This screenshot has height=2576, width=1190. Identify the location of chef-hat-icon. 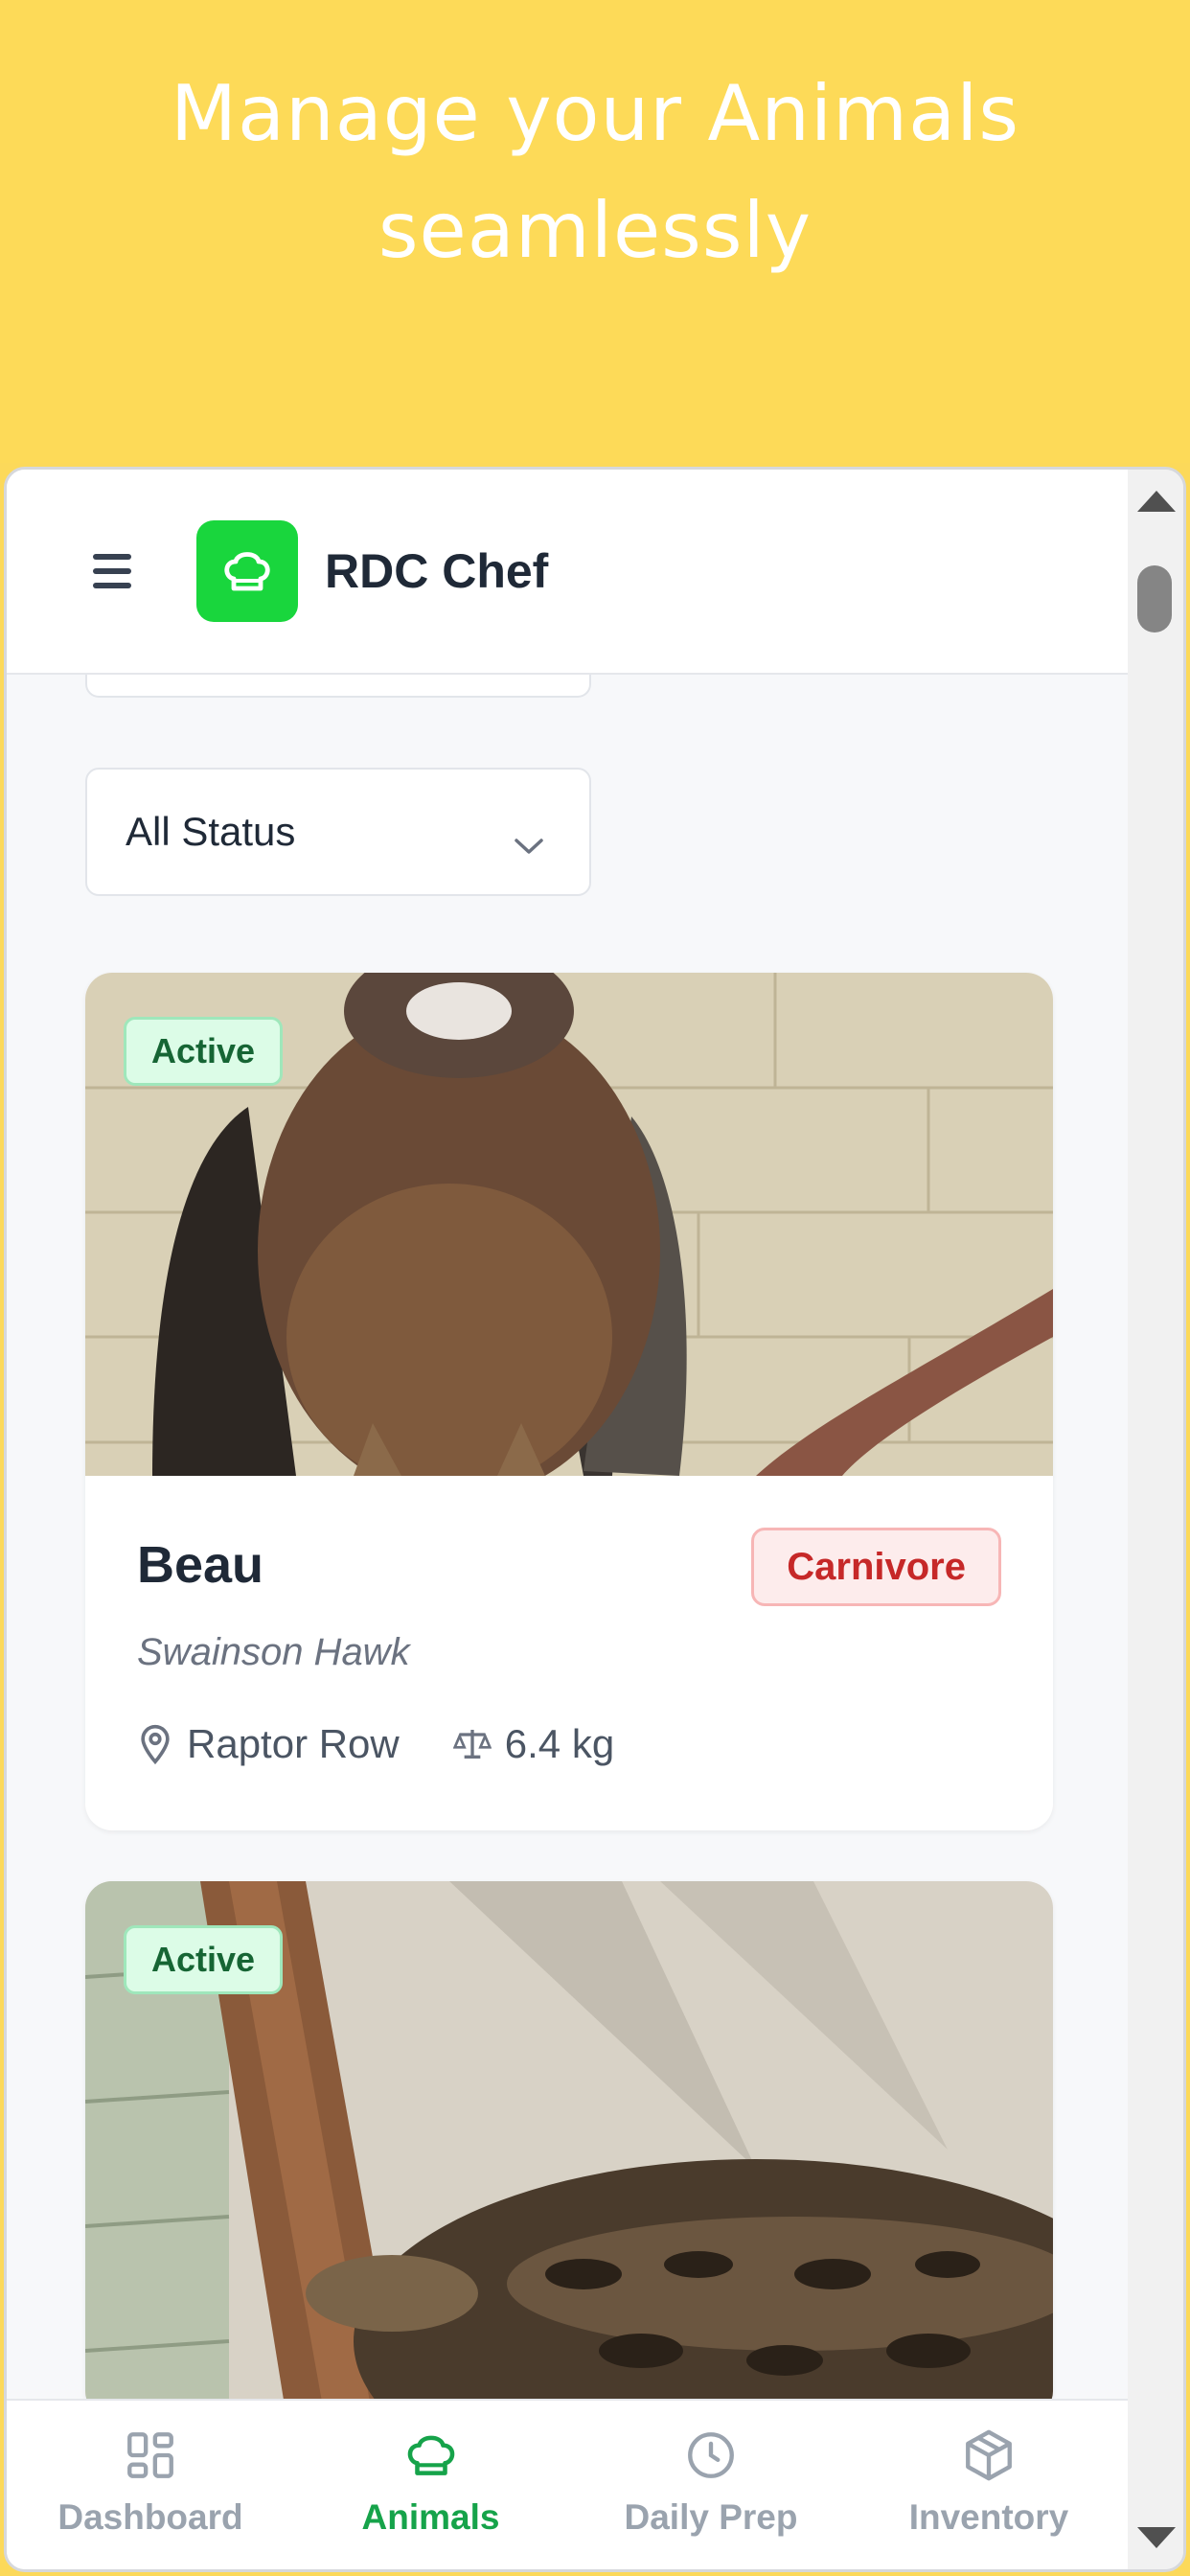
(431, 2457).